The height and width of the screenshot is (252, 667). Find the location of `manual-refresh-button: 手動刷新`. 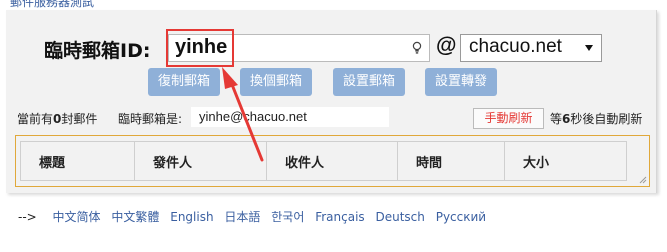

manual-refresh-button: 手動刷新 is located at coordinates (508, 118).